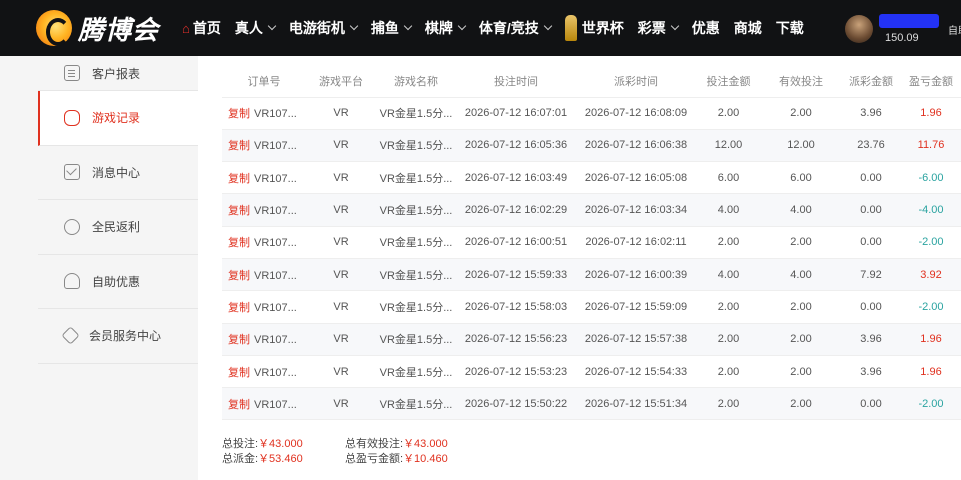 The image size is (961, 480). I want to click on nav-item-0: ⌂ 首页, so click(201, 28).